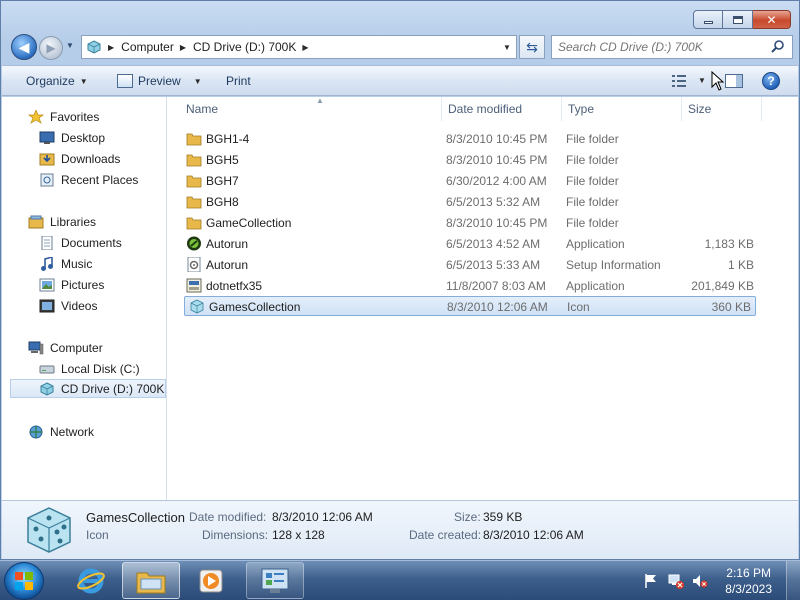 This screenshot has height=600, width=800. What do you see at coordinates (194, 243) in the screenshot?
I see `autorun-app-icon` at bounding box center [194, 243].